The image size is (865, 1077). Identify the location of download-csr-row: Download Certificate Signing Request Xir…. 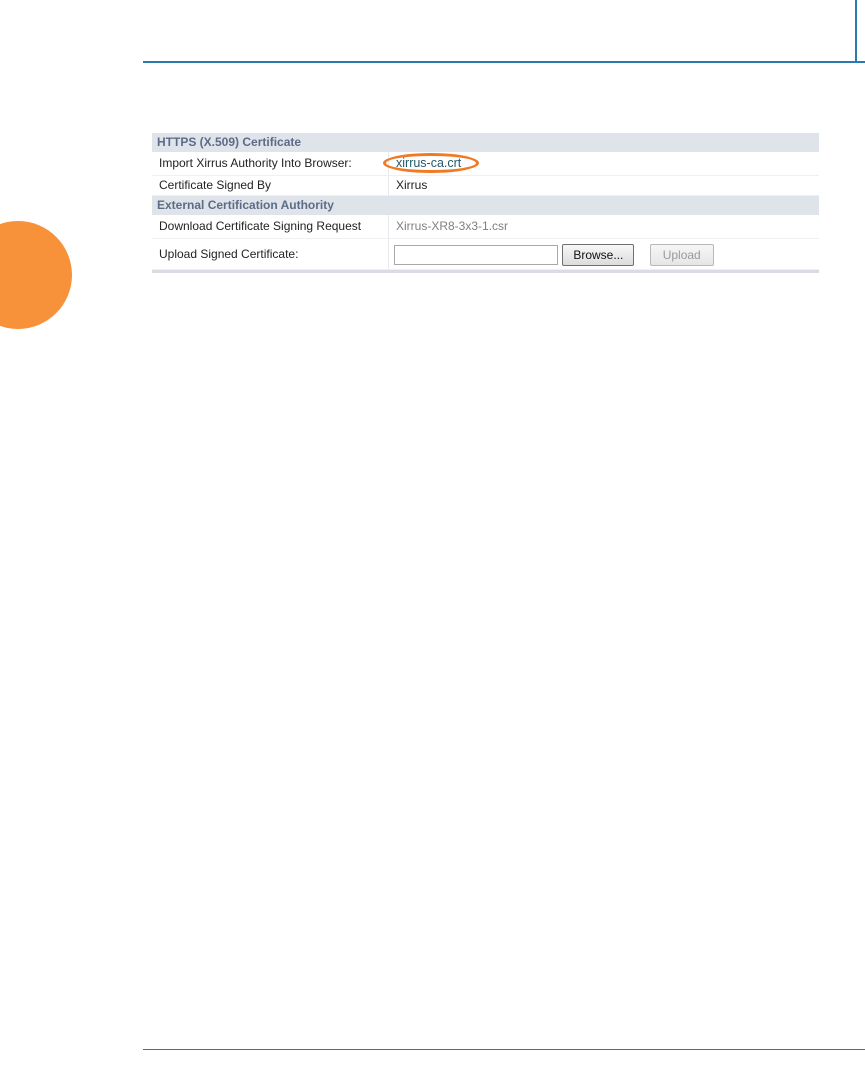
(485, 227).